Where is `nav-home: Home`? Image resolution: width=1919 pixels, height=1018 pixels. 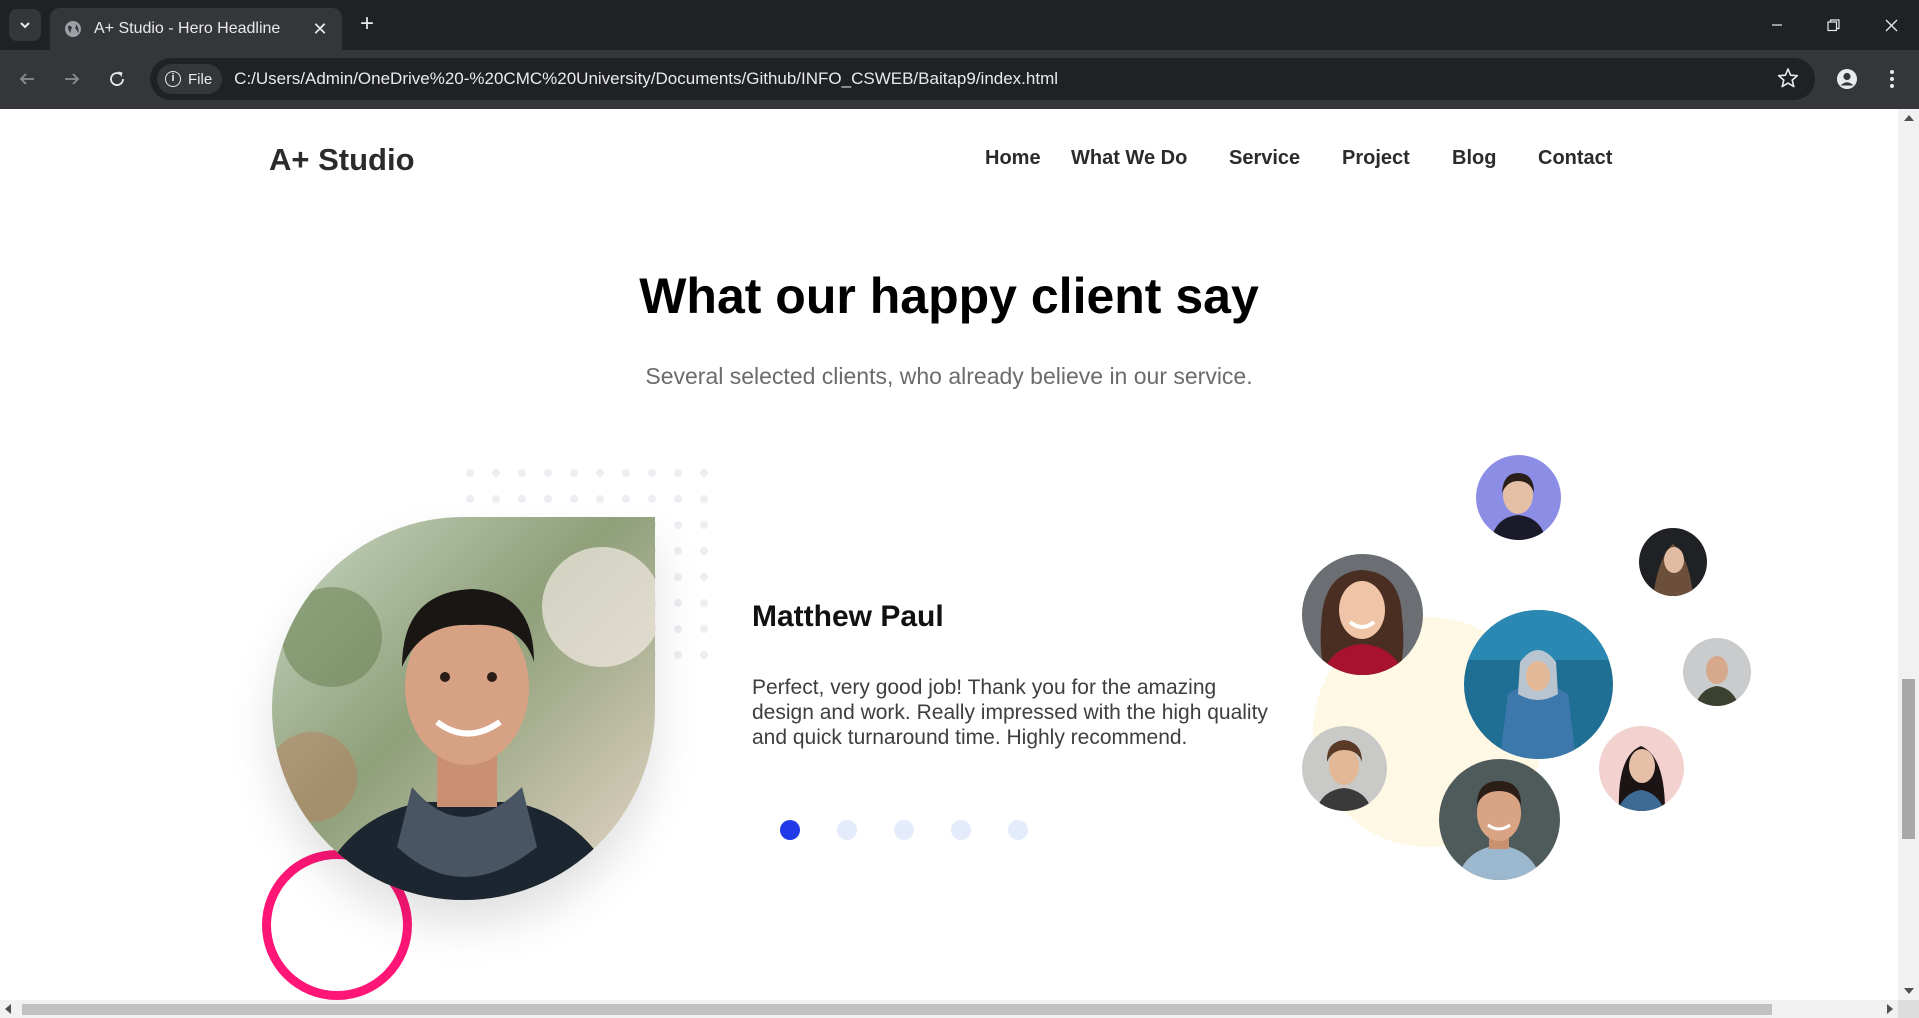 nav-home: Home is located at coordinates (1013, 158).